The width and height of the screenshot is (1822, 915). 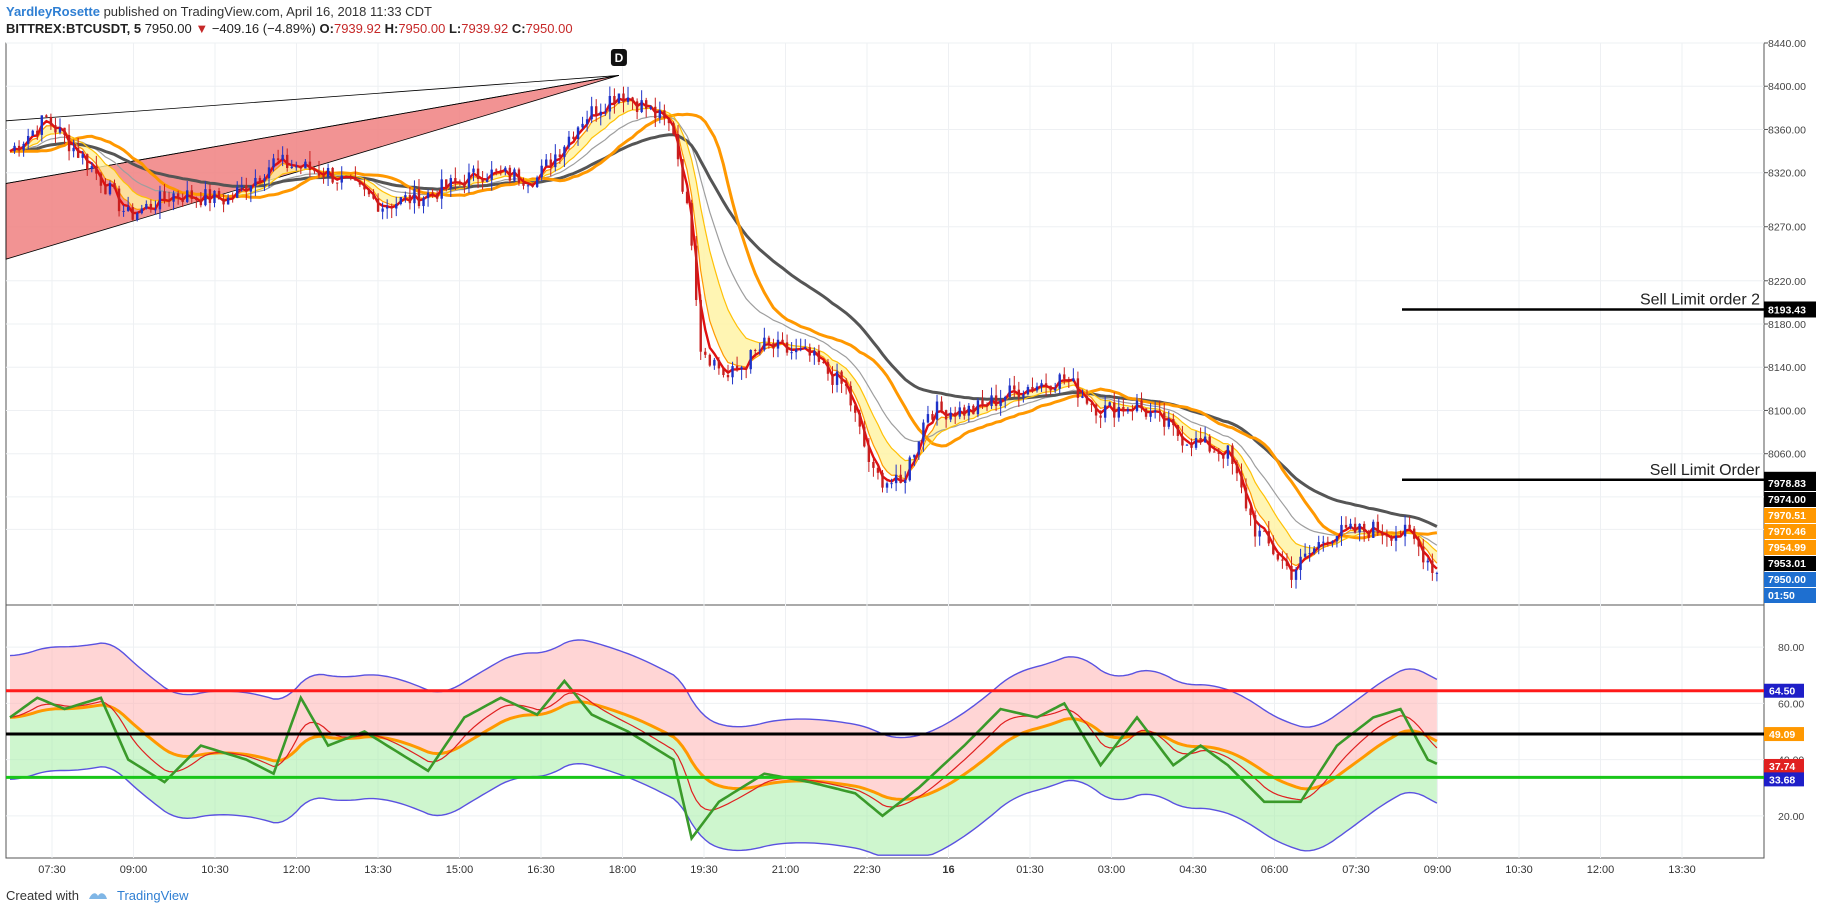 What do you see at coordinates (1275, 870) in the screenshot?
I see `x-tick-label: 06:00` at bounding box center [1275, 870].